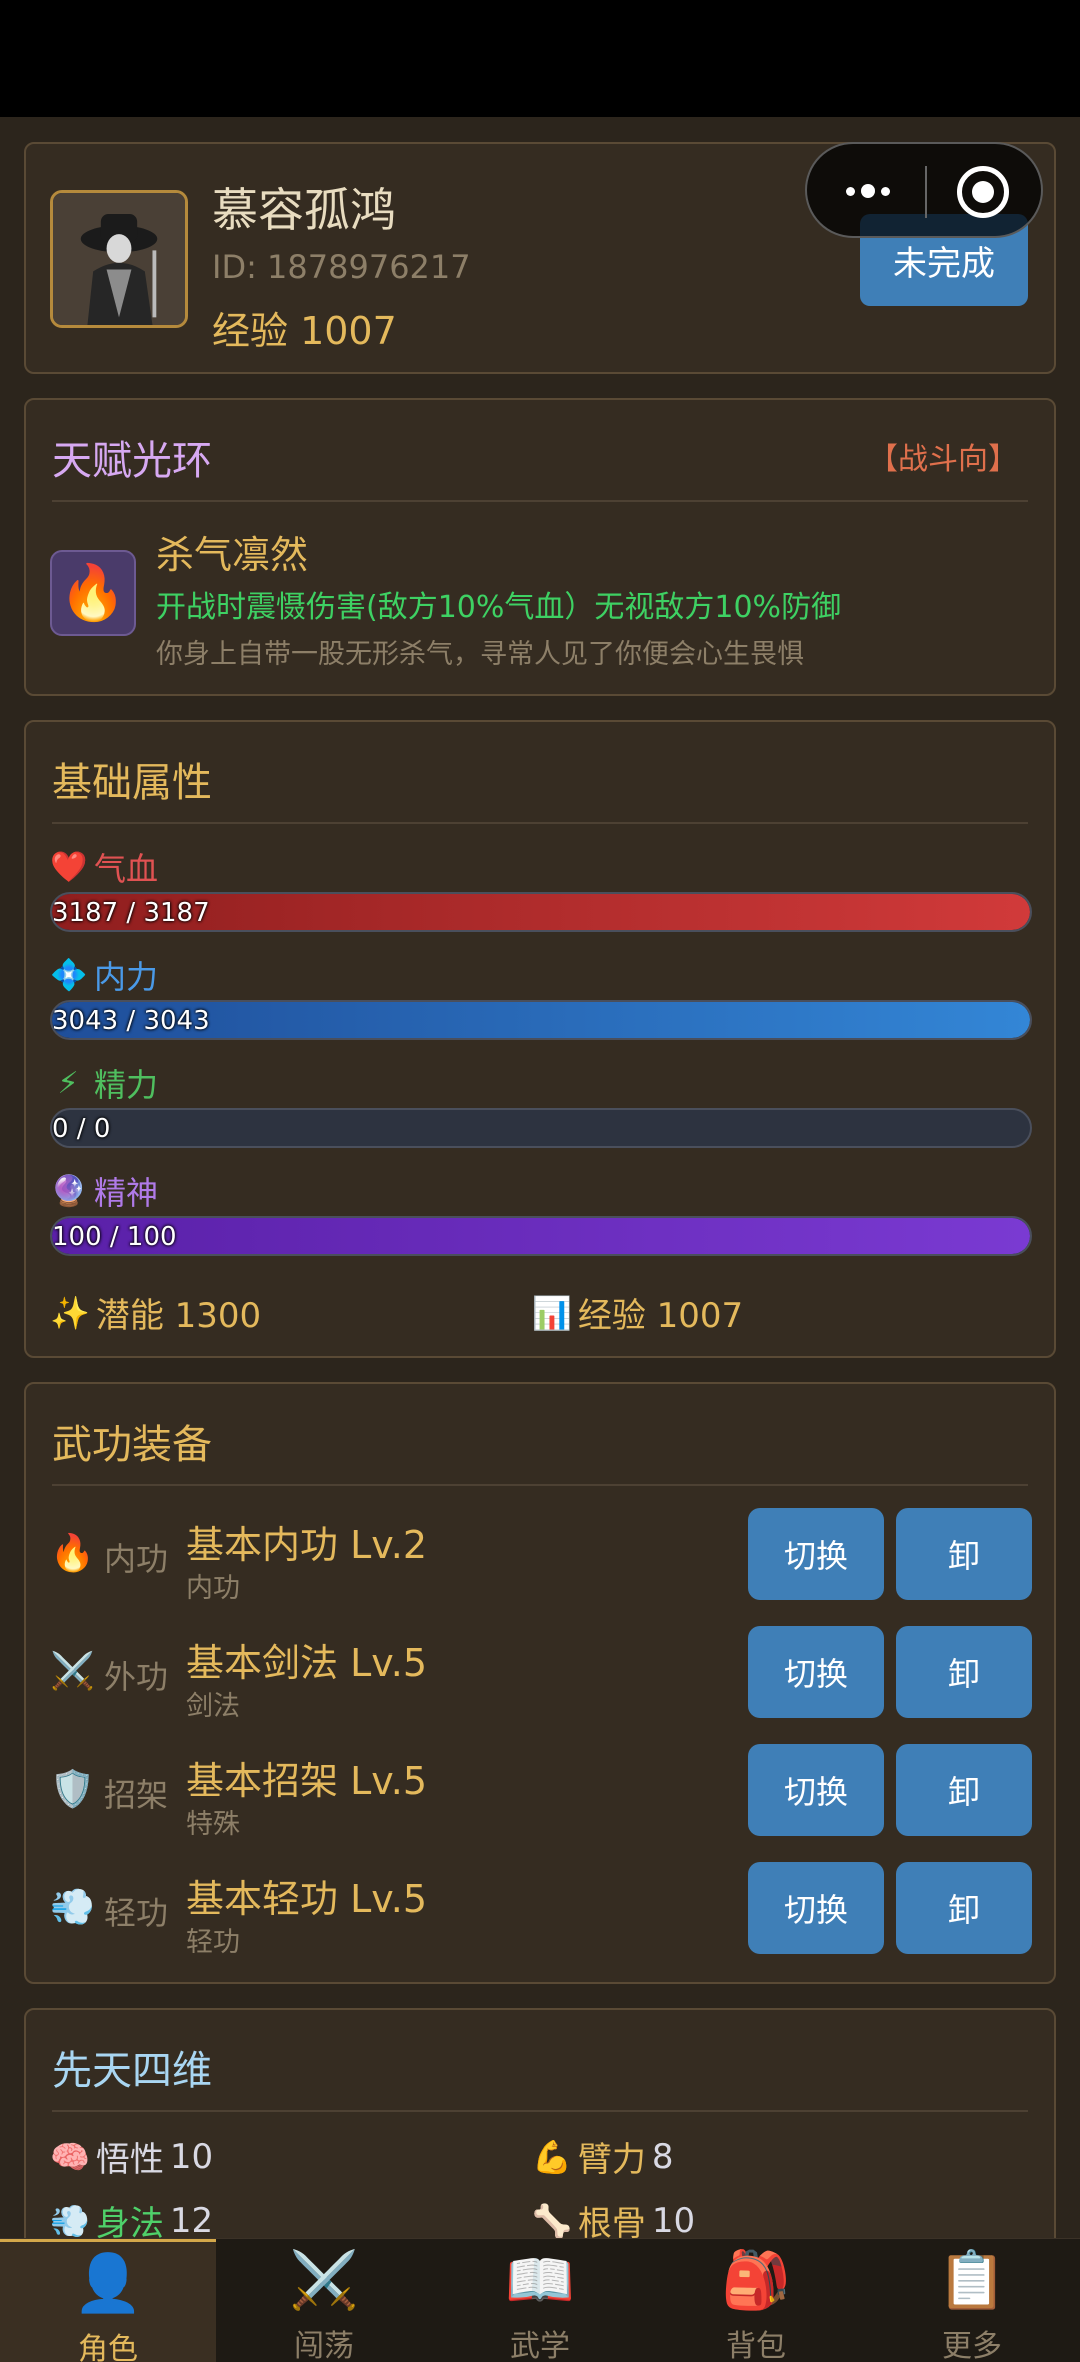  What do you see at coordinates (868, 191) in the screenshot?
I see `more-menu-icon` at bounding box center [868, 191].